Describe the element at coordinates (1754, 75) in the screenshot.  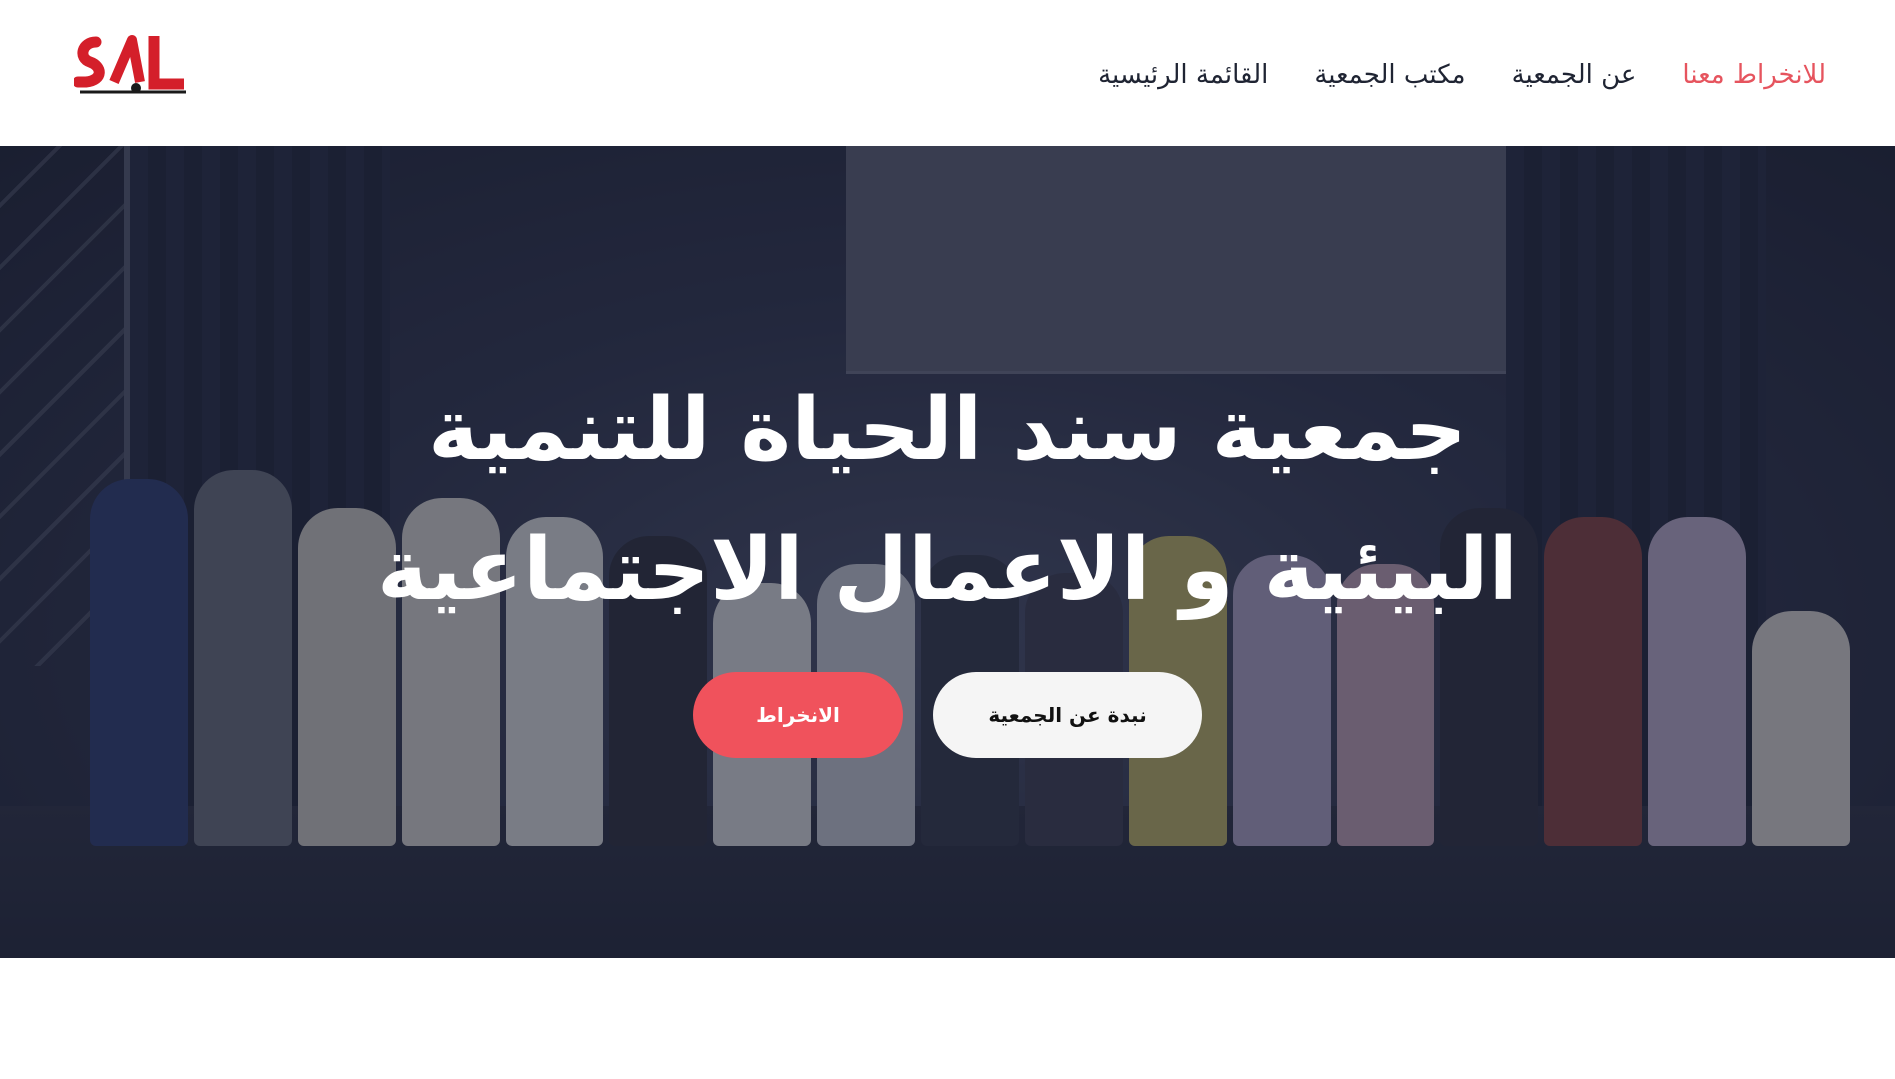
I see `nav-item-join: للانخراط معنا` at that location.